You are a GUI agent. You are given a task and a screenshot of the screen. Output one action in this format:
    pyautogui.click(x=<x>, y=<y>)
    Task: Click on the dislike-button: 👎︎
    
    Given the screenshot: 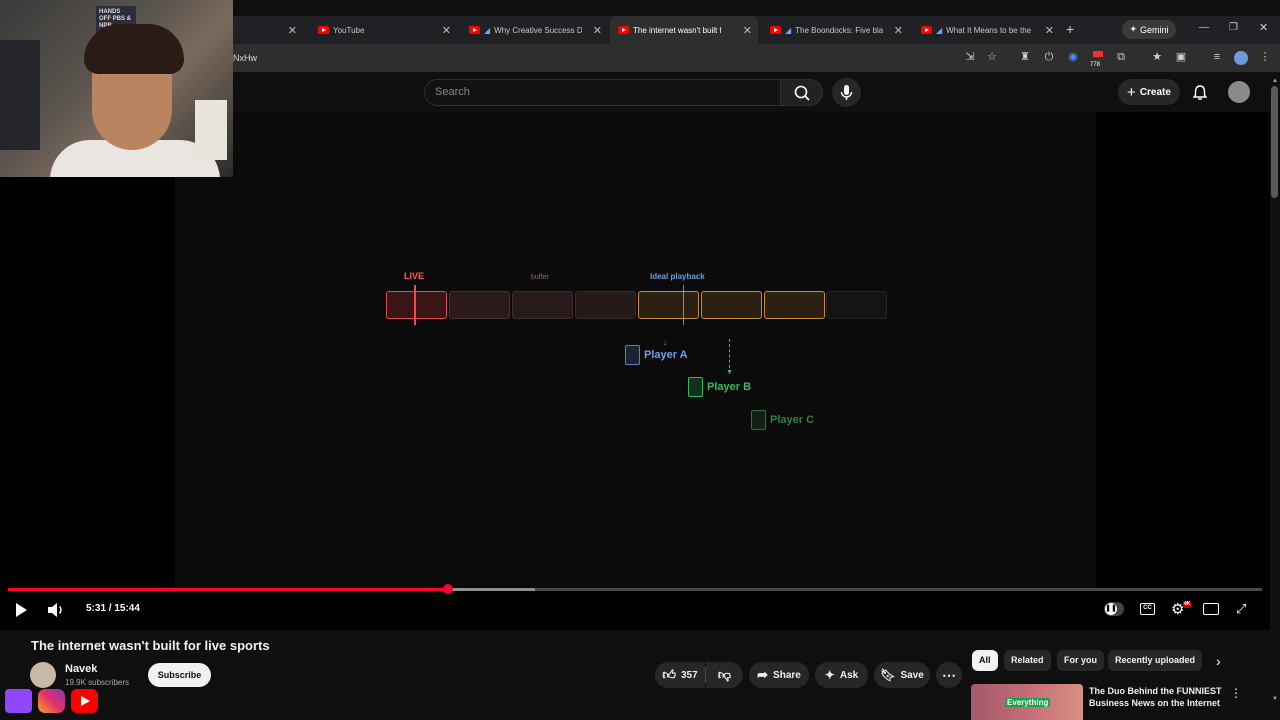 What is the action you would take?
    pyautogui.click(x=724, y=675)
    